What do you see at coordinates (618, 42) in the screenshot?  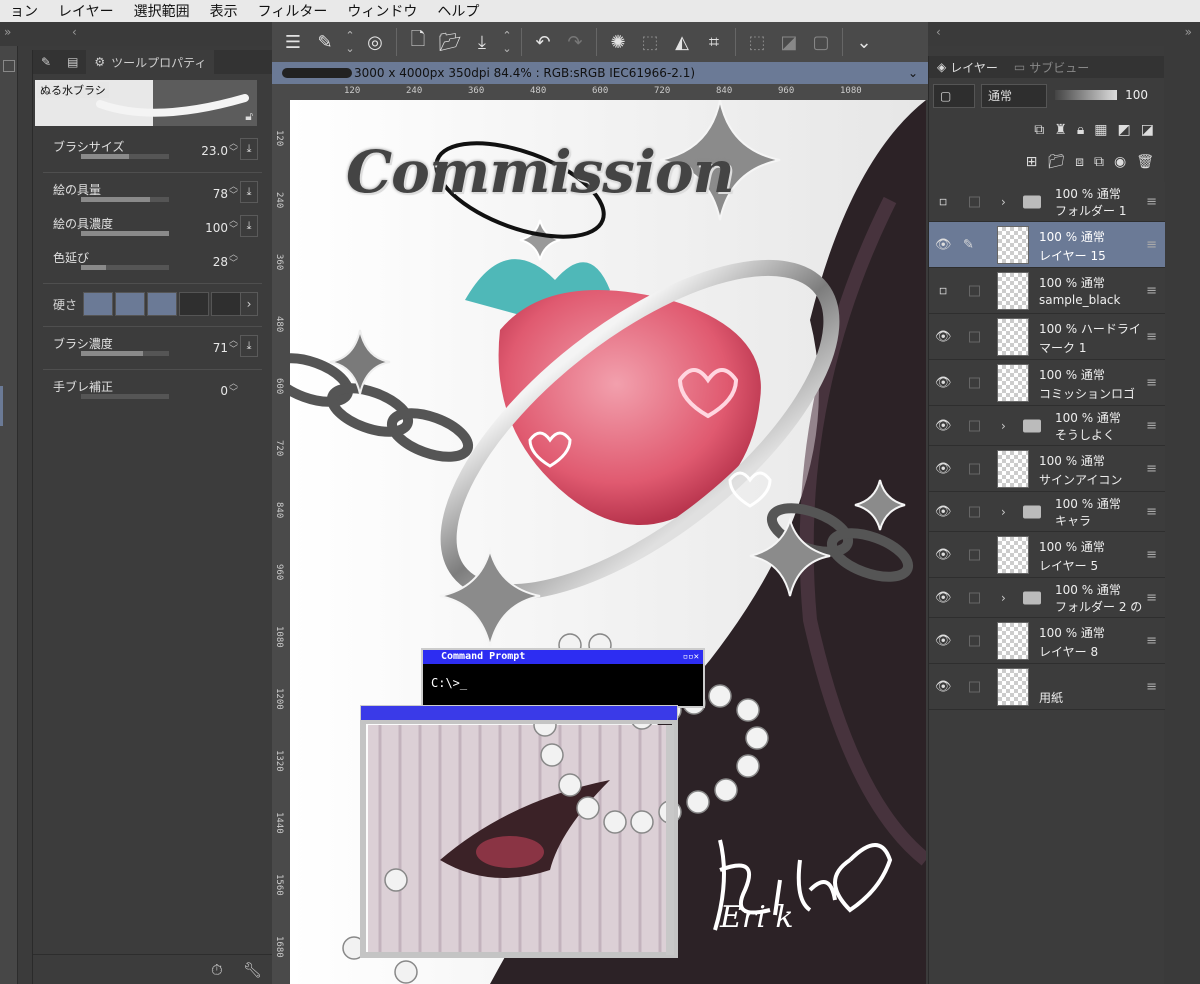 I see `loading-icon: ✺` at bounding box center [618, 42].